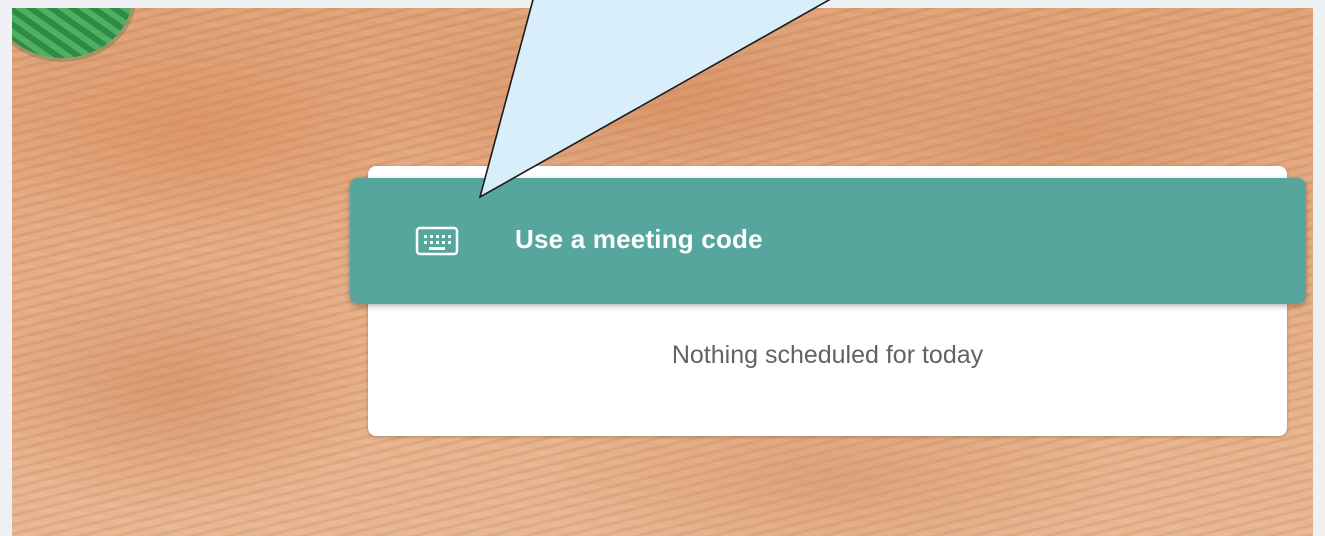 This screenshot has height=536, width=1325. Describe the element at coordinates (437, 241) in the screenshot. I see `keyboard-icon` at that location.